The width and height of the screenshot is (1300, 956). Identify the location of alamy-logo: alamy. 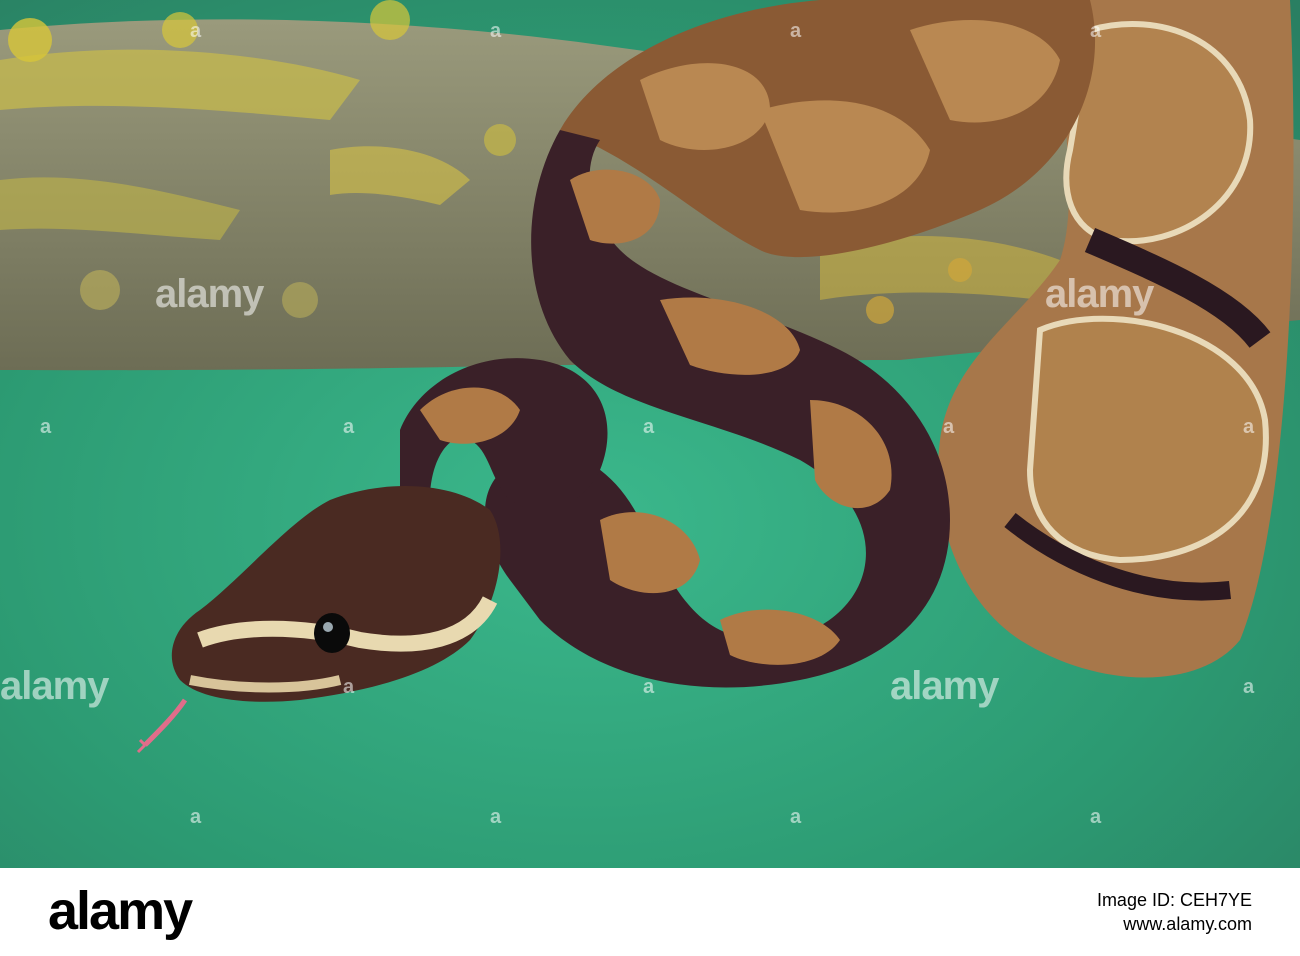
(120, 911).